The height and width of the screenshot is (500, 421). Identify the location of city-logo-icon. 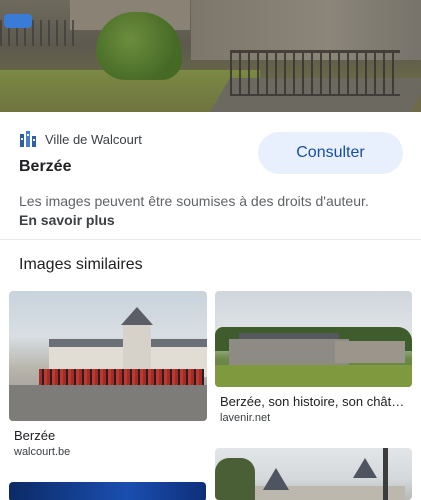
(28, 139).